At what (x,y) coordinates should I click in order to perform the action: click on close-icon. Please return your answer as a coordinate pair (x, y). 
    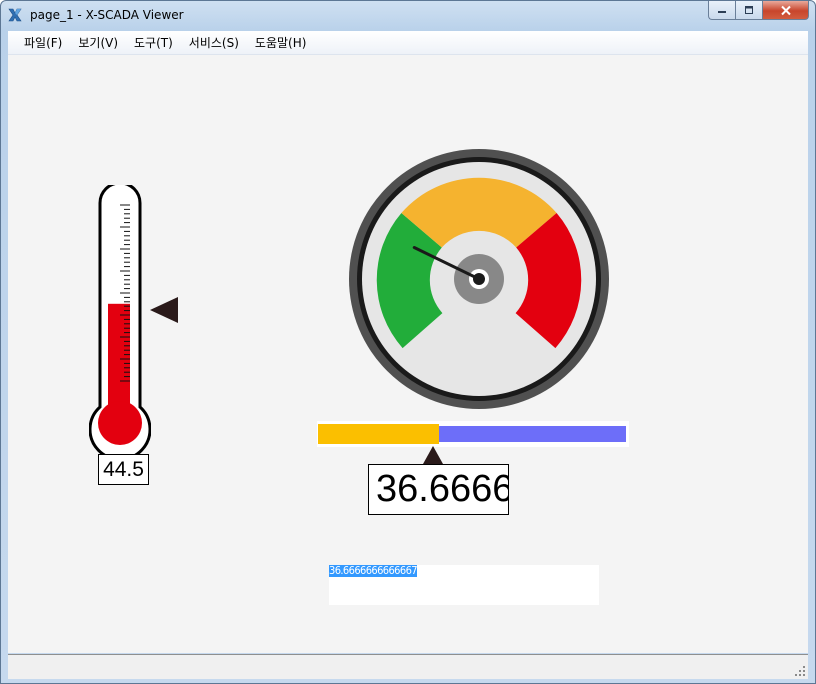
    Looking at the image, I should click on (785, 10).